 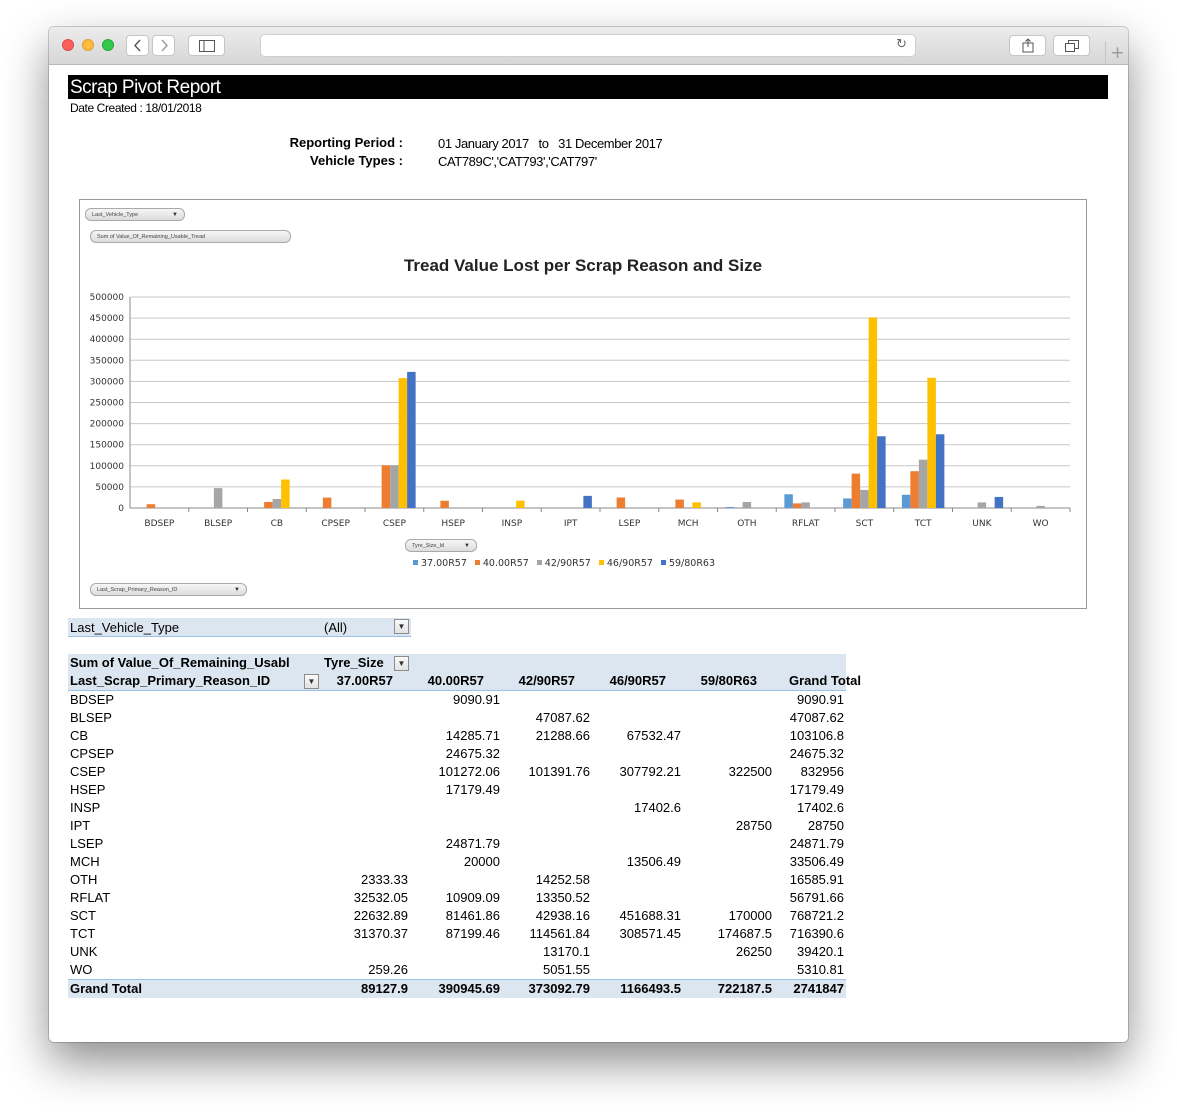 What do you see at coordinates (816, 933) in the screenshot?
I see `pivot-cell: 716390.6` at bounding box center [816, 933].